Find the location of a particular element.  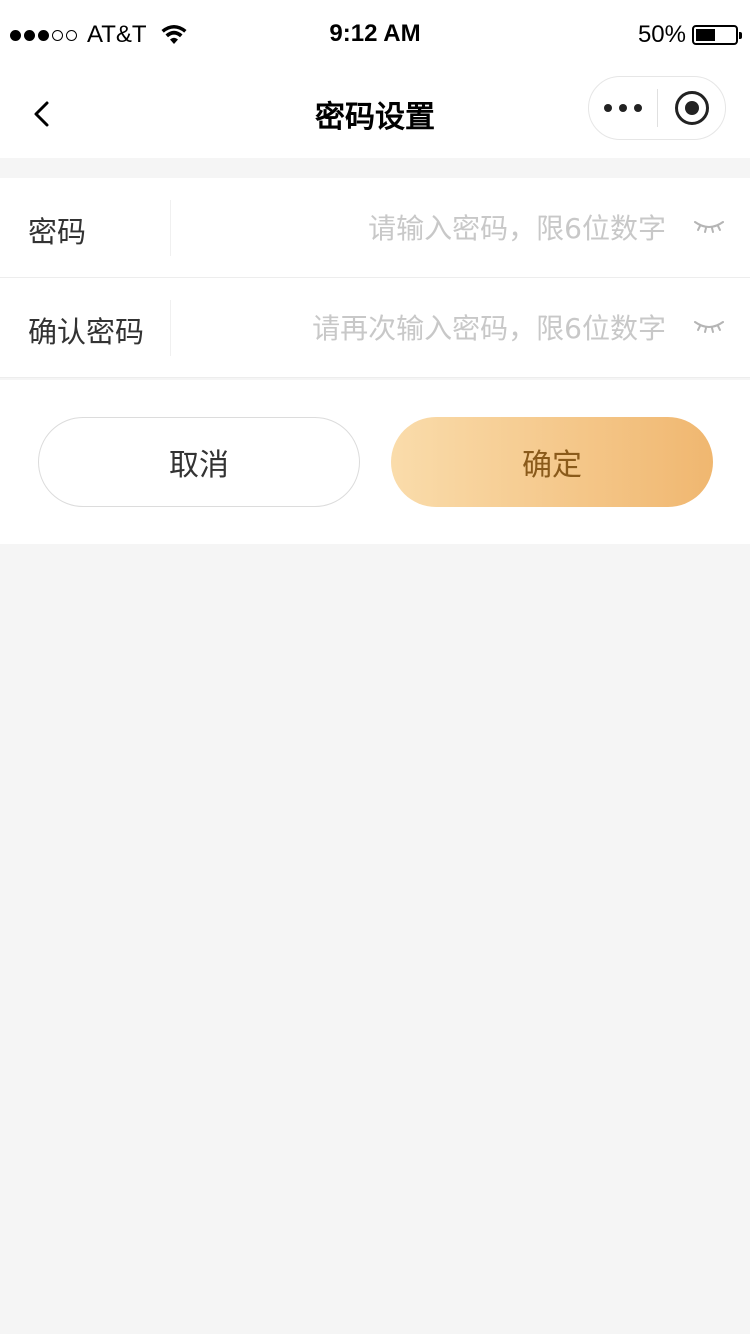

password-form: 密码 确认密码 is located at coordinates (375, 278).